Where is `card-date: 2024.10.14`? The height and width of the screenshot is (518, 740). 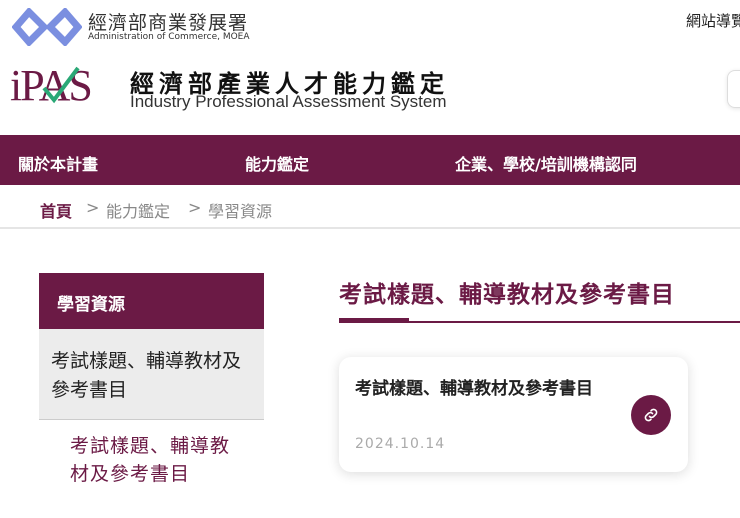 card-date: 2024.10.14 is located at coordinates (400, 444).